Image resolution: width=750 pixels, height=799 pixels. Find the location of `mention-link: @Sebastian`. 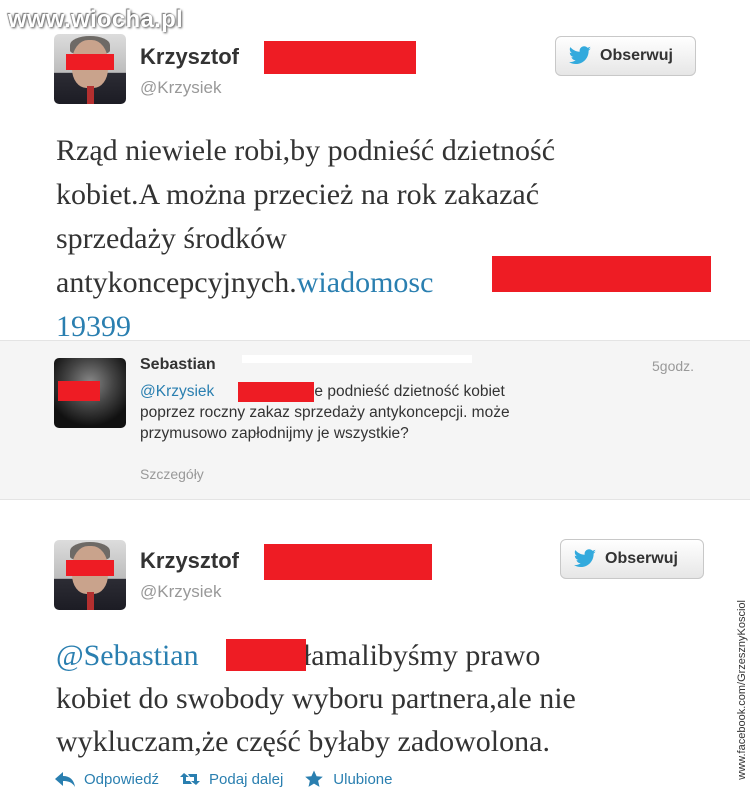

mention-link: @Sebastian is located at coordinates (127, 655).